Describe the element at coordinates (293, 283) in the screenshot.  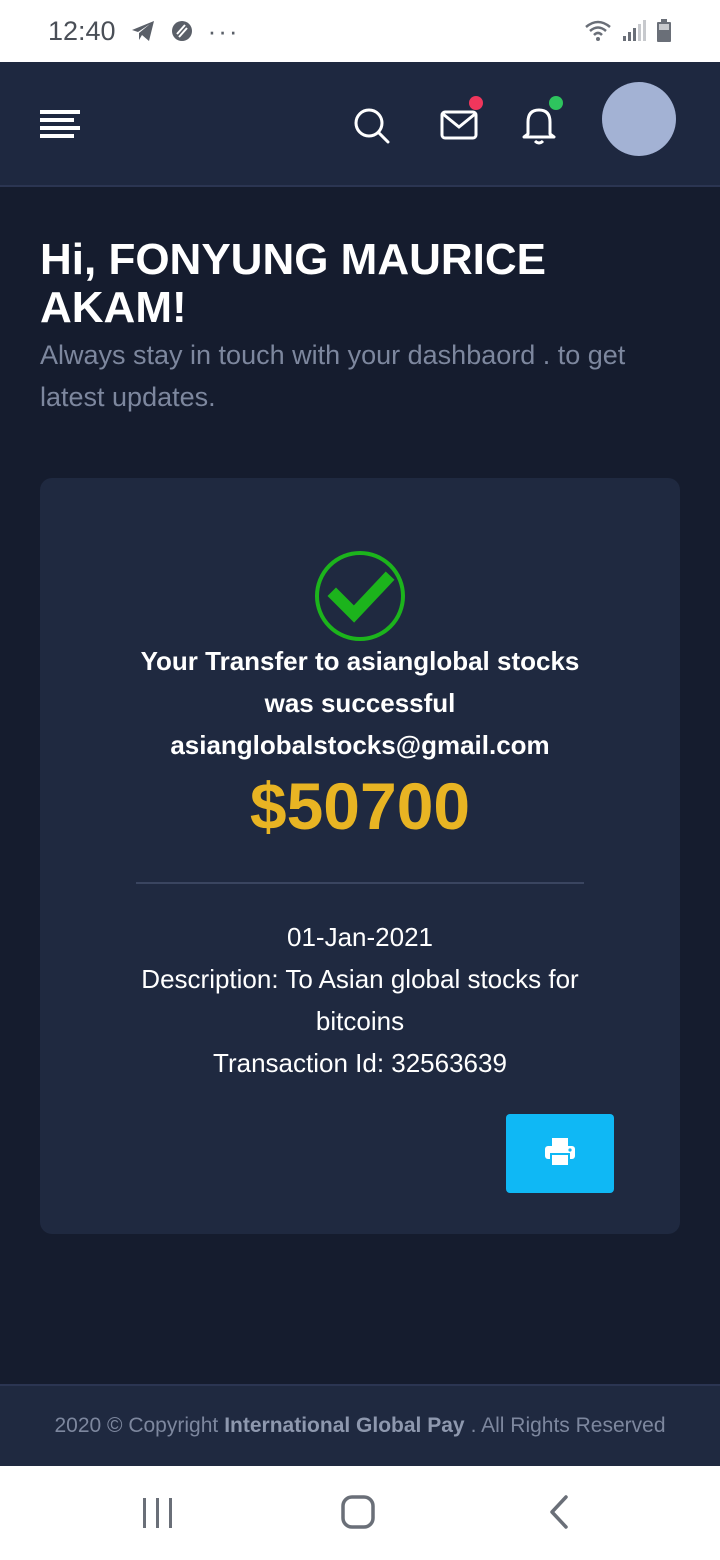
I see `page-title: Hi, FONYUNG MAURICE AKAM!` at that location.